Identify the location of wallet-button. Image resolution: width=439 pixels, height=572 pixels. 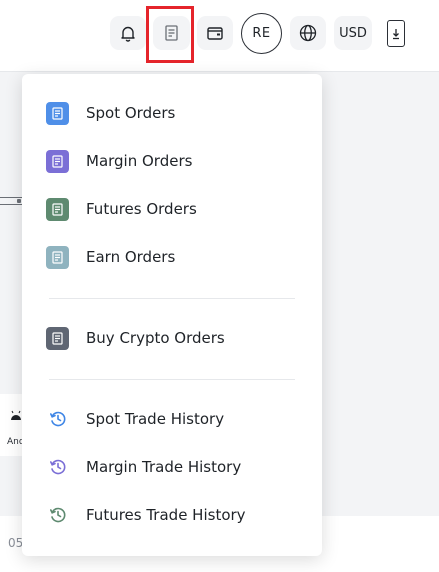
(215, 33).